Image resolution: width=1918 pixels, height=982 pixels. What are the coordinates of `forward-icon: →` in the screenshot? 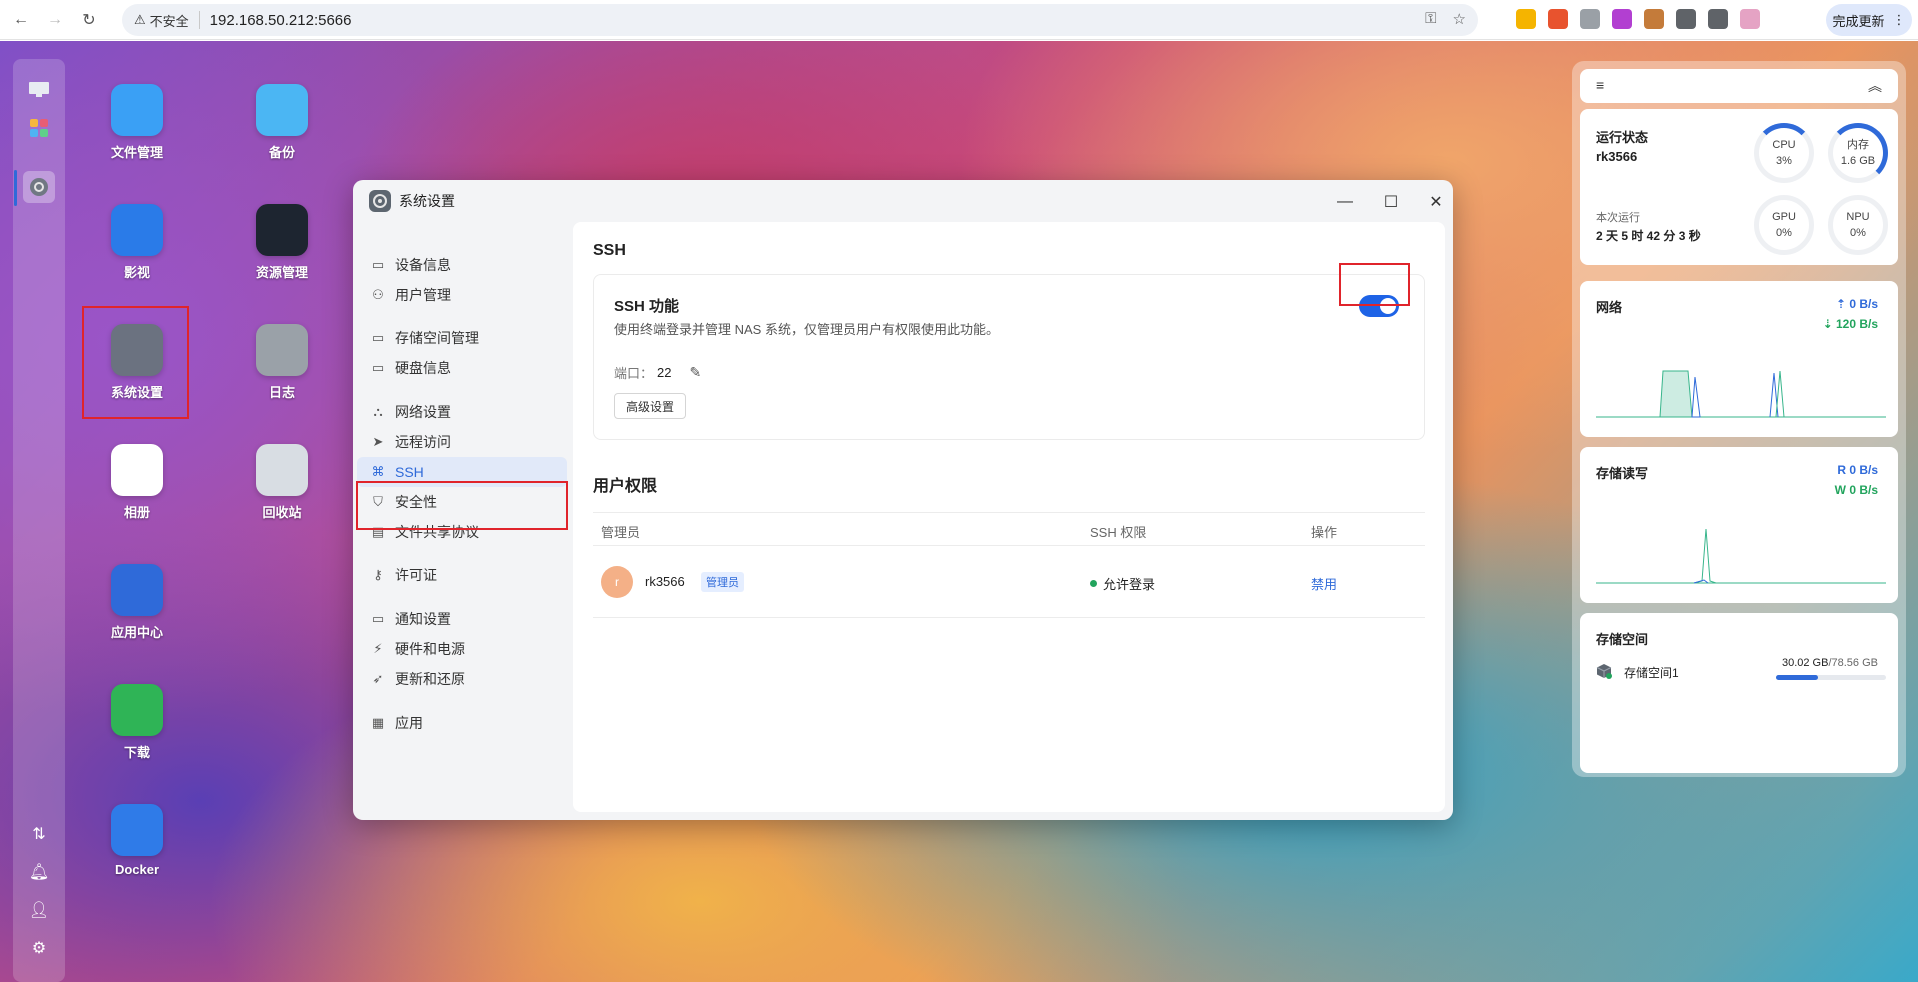 It's located at (55, 20).